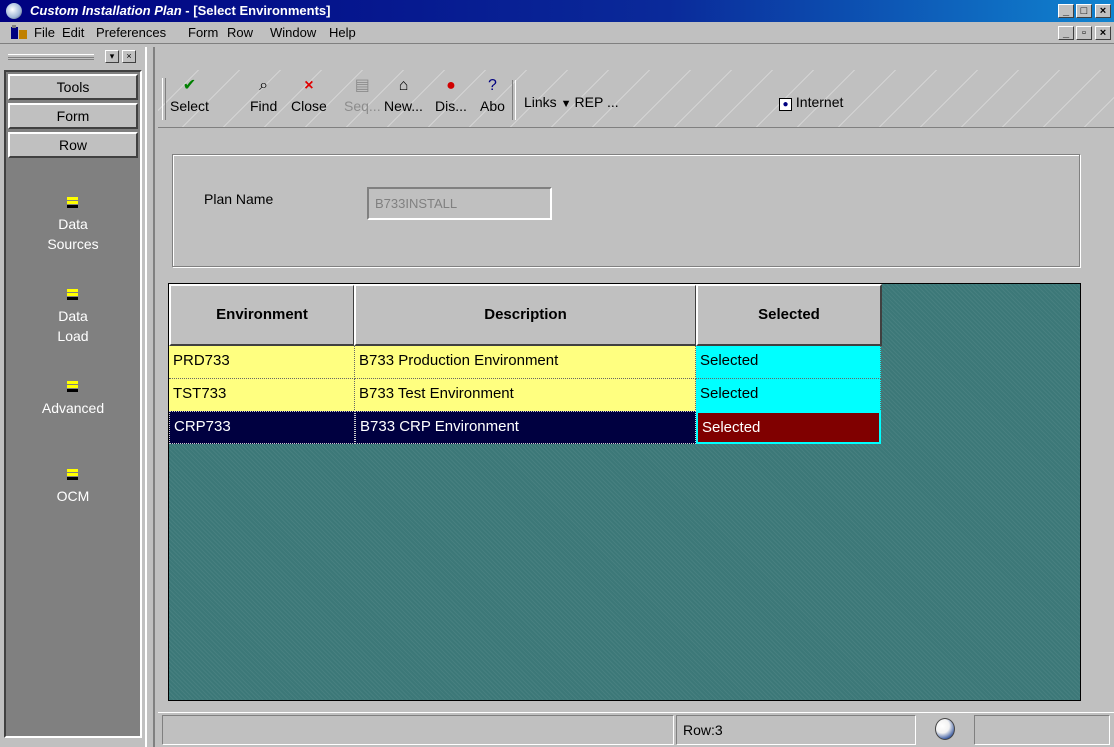 This screenshot has width=1114, height=747. What do you see at coordinates (14, 11) in the screenshot?
I see `app-icon` at bounding box center [14, 11].